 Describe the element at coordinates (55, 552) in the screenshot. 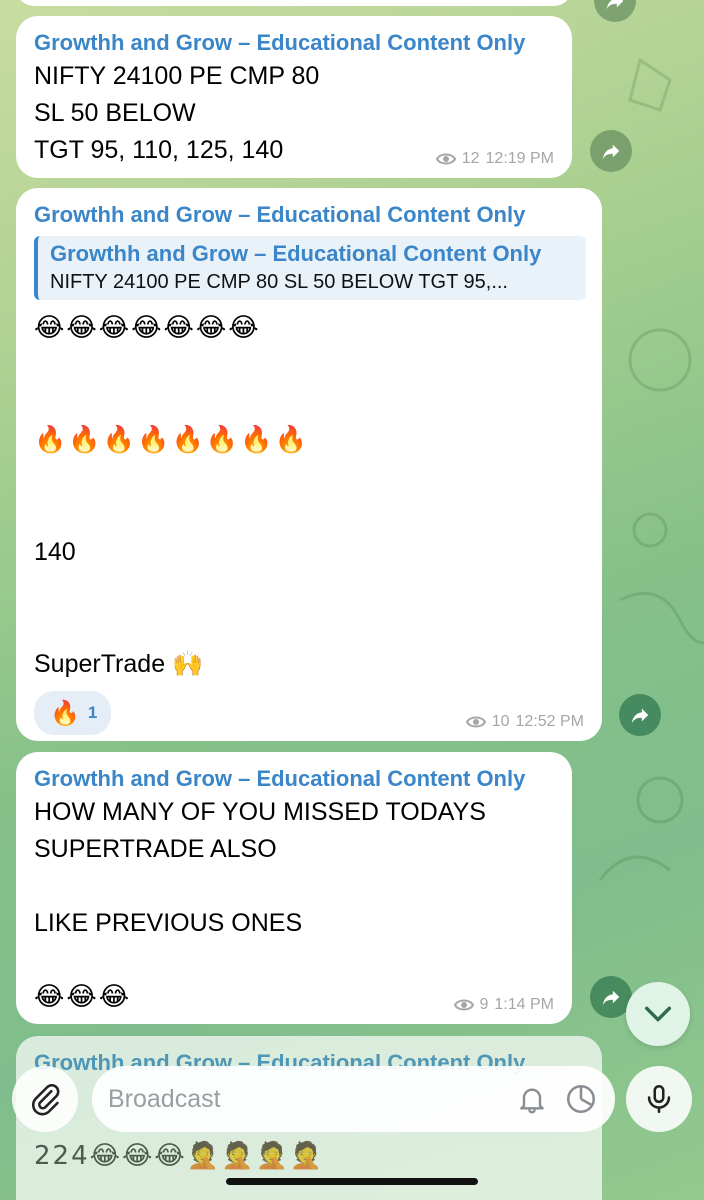

I see `message-text-line: 140` at that location.